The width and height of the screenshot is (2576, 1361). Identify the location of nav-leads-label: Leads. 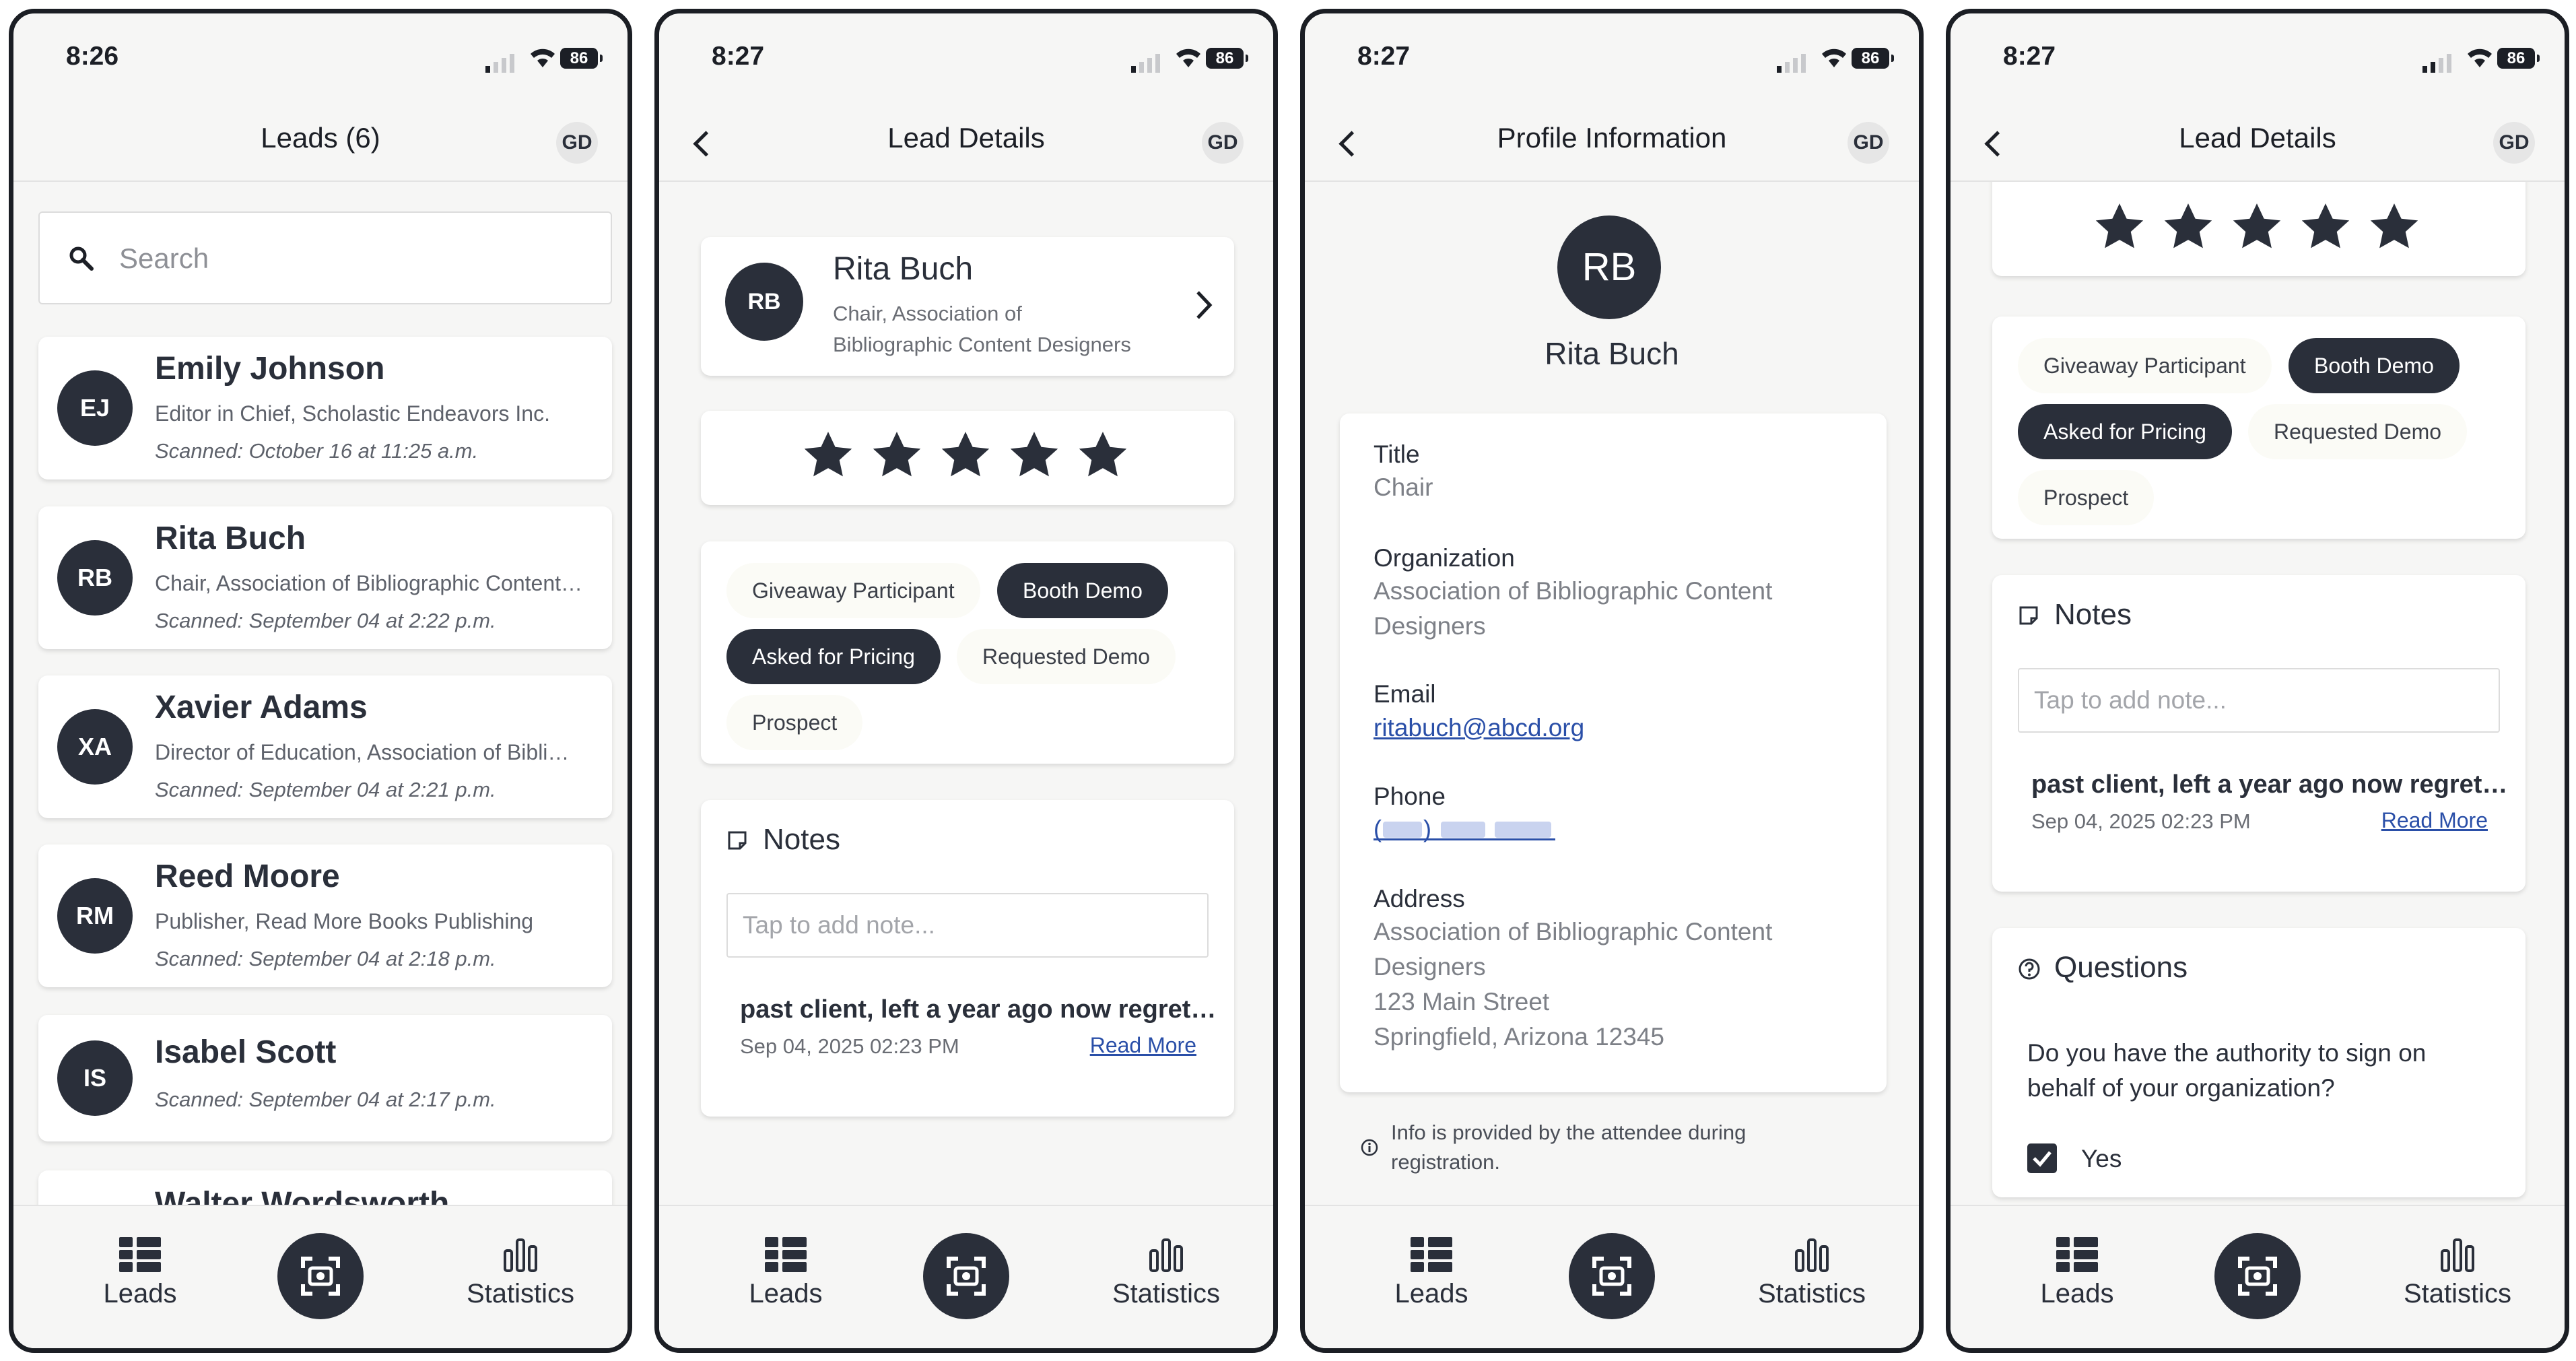
(2077, 1294).